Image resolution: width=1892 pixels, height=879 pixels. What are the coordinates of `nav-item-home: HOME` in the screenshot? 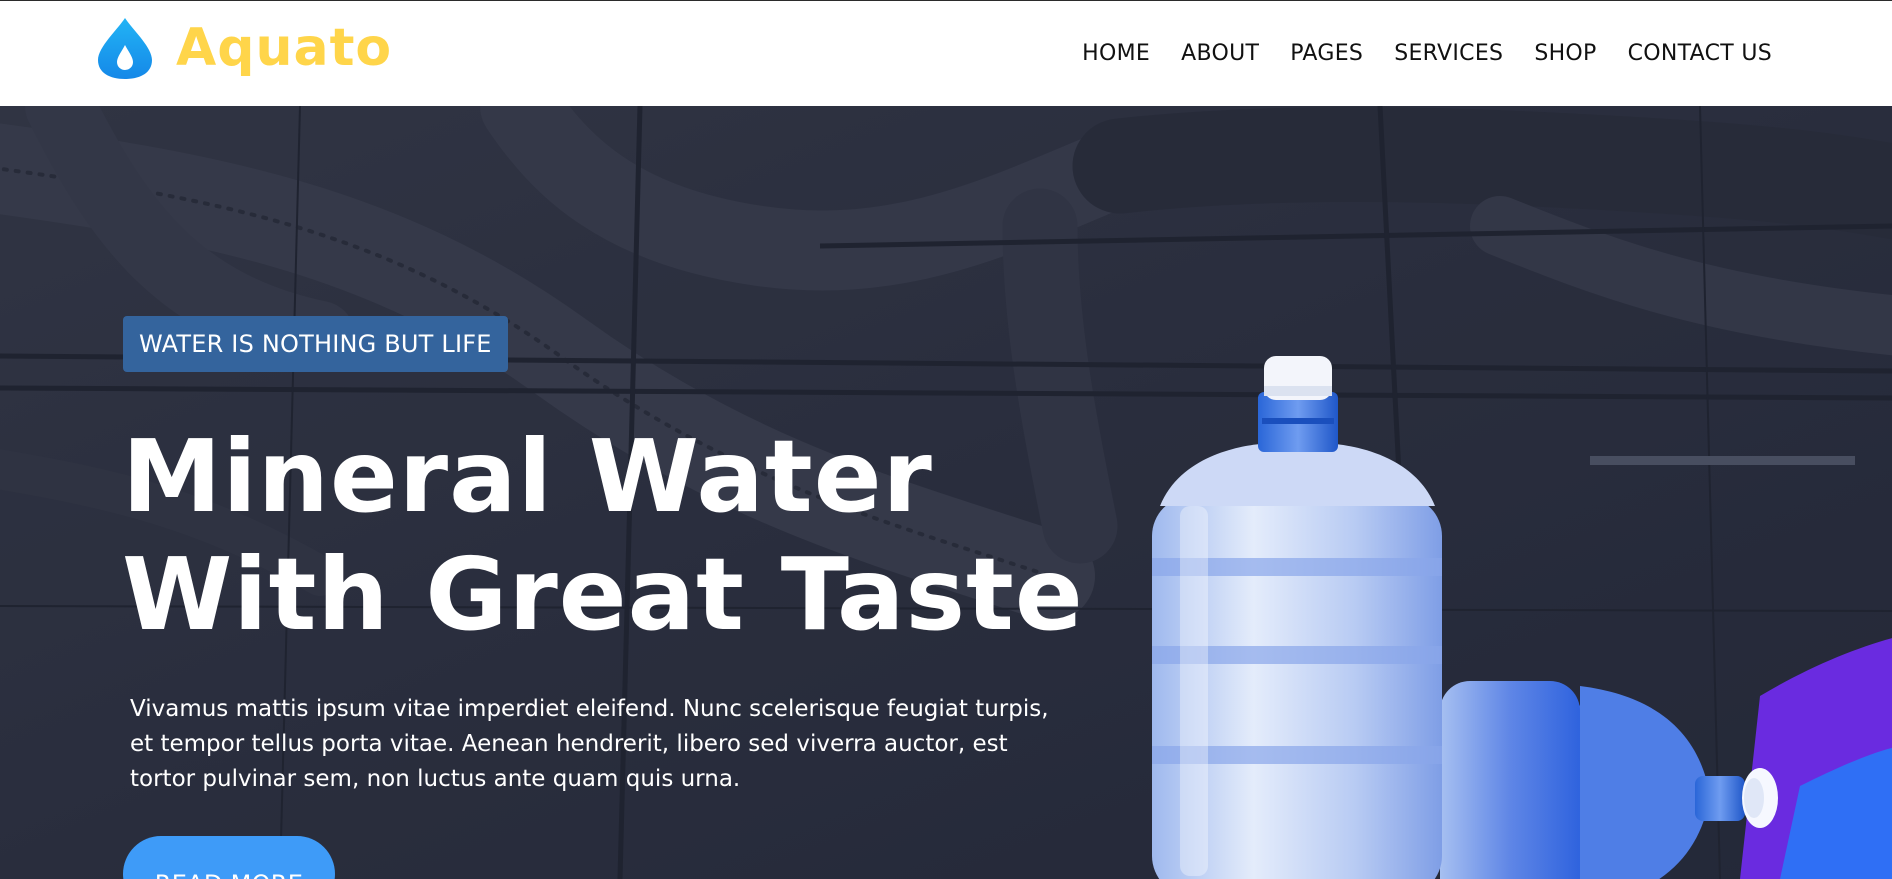 It's located at (1116, 54).